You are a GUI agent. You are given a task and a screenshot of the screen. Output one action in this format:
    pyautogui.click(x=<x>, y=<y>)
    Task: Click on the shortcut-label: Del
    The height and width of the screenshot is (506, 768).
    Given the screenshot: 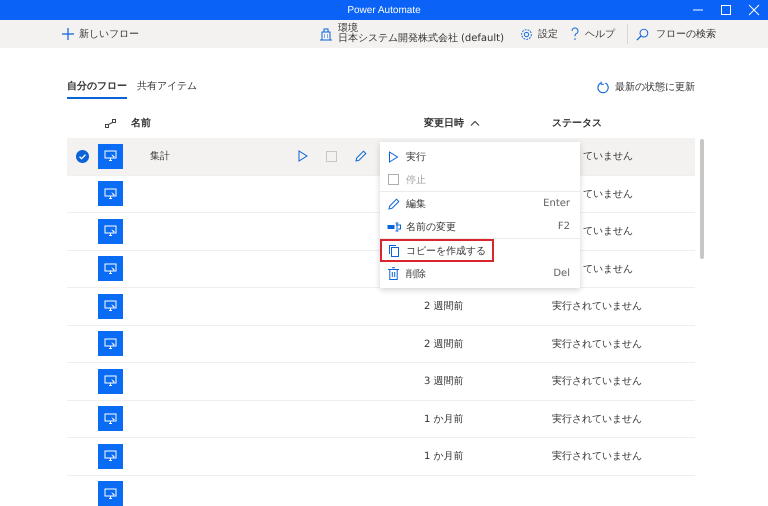 What is the action you would take?
    pyautogui.click(x=561, y=273)
    